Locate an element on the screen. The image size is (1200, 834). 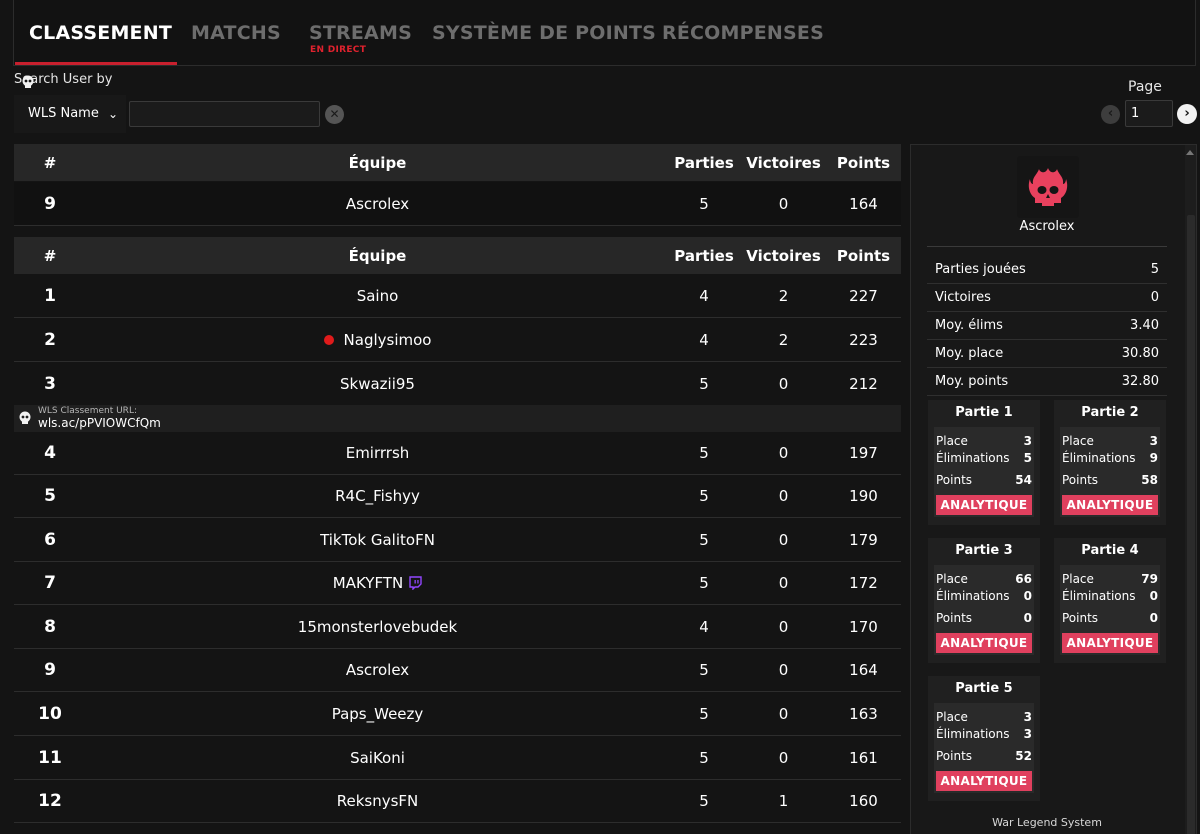
header-team: Équipe is located at coordinates (377, 162).